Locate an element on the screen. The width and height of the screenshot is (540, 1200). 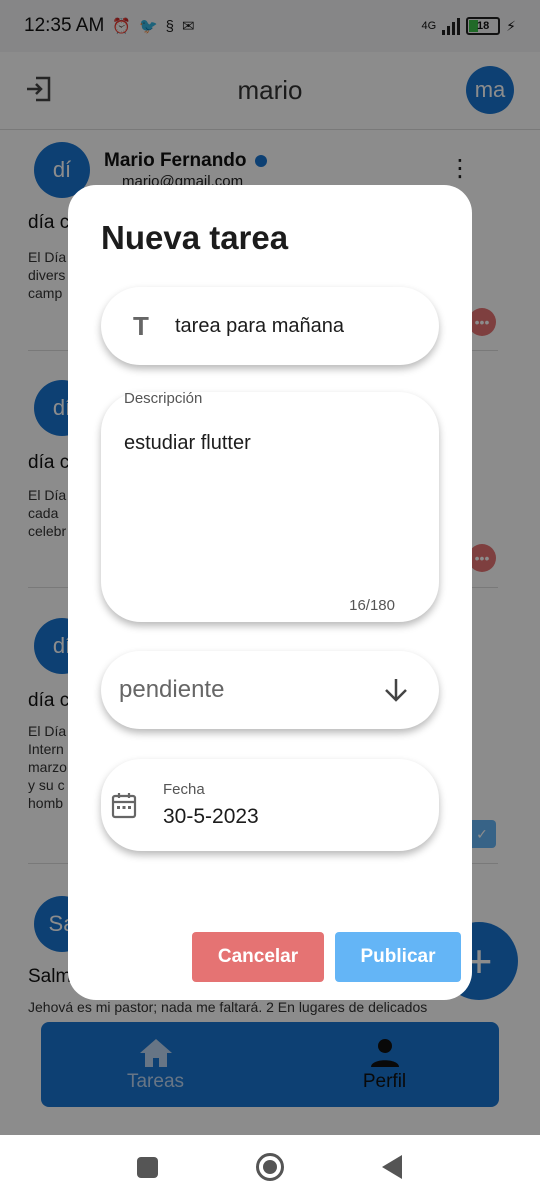
date-field: Fecha 30-5-2023 is located at coordinates (270, 805).